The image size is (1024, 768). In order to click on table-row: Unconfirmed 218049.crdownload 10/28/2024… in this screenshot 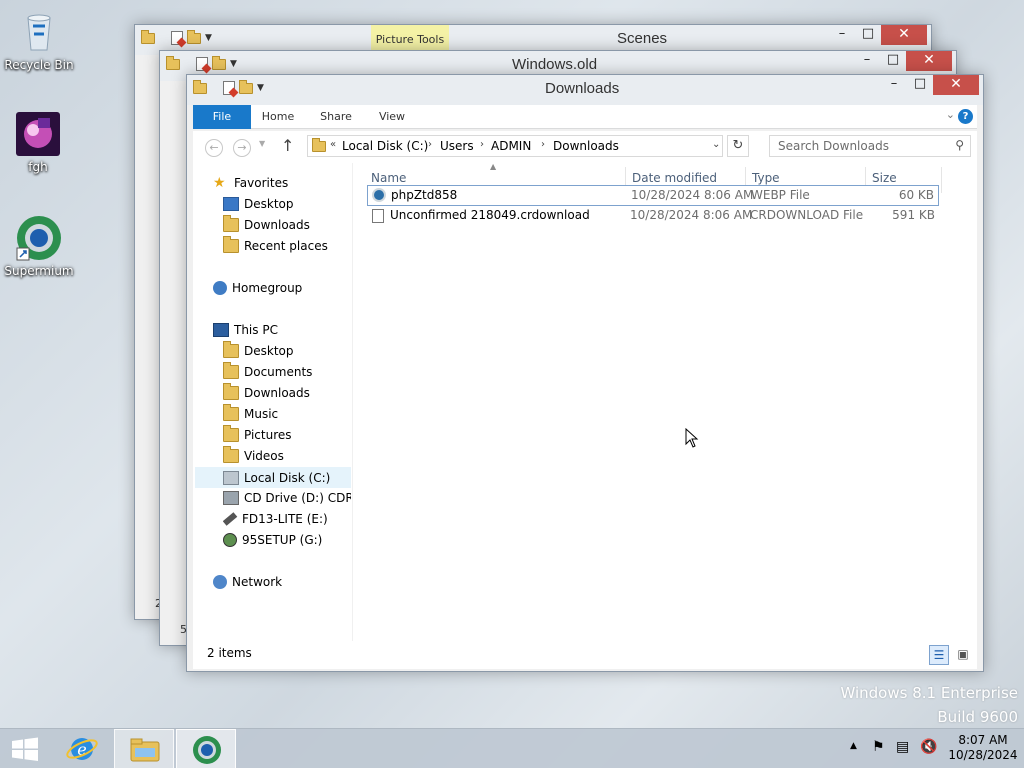, I will do `click(653, 216)`.